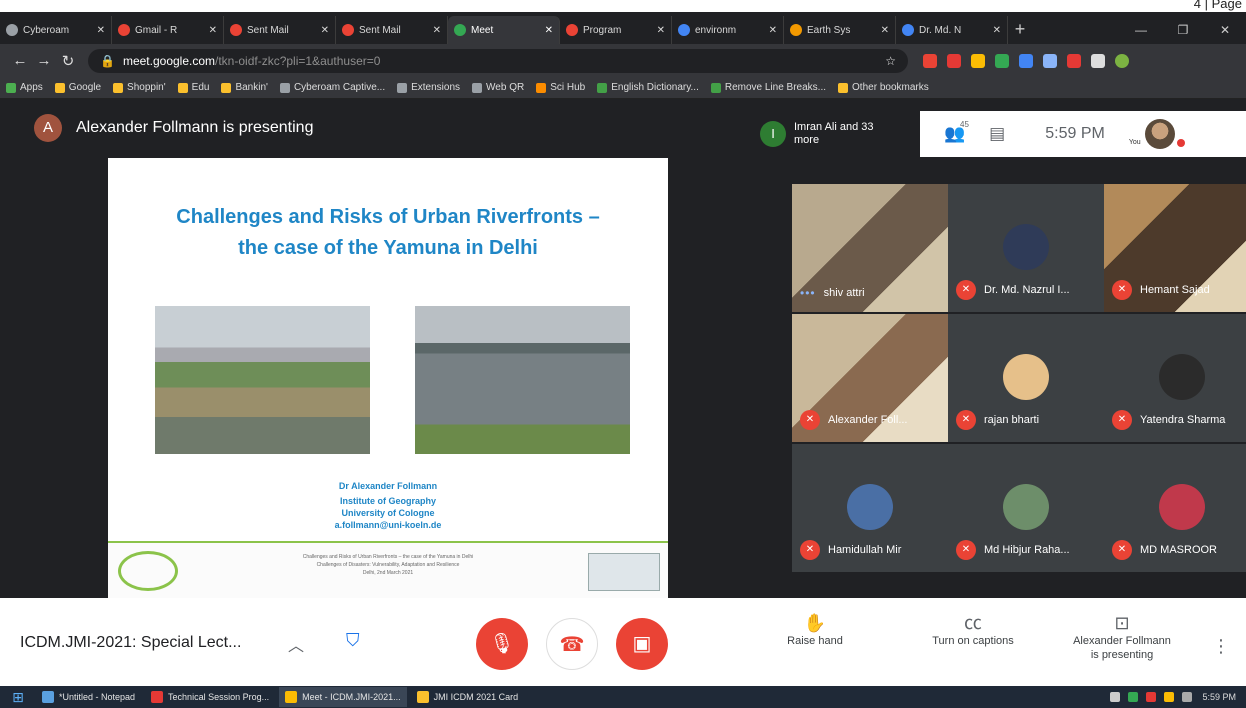 The width and height of the screenshot is (1246, 708). Describe the element at coordinates (1026, 378) in the screenshot. I see `participant-tile: ✕ rajan bharti` at that location.